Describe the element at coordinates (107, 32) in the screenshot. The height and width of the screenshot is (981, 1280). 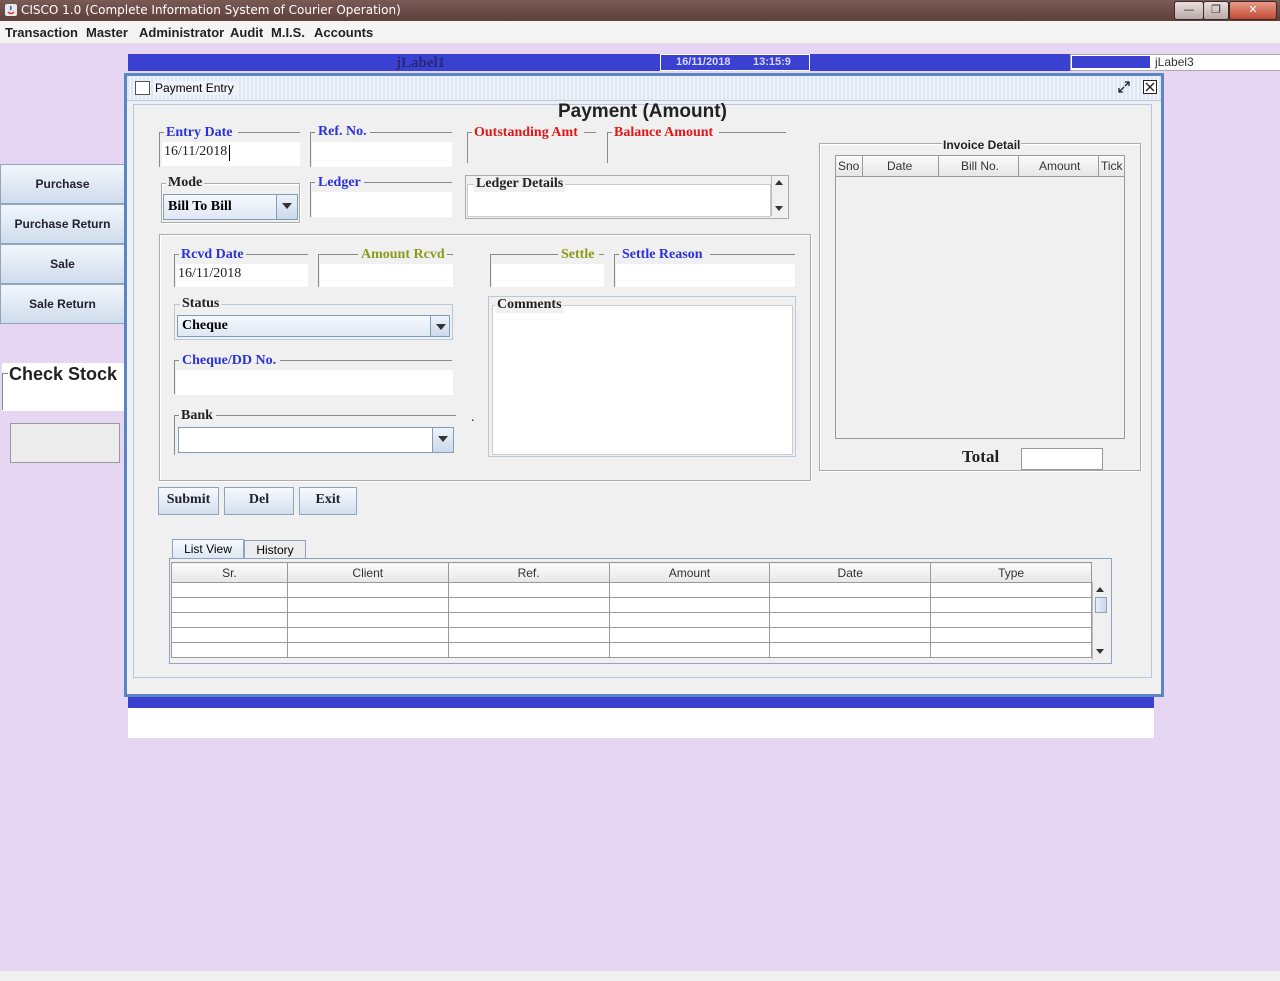
I see `menu-master: Master` at that location.